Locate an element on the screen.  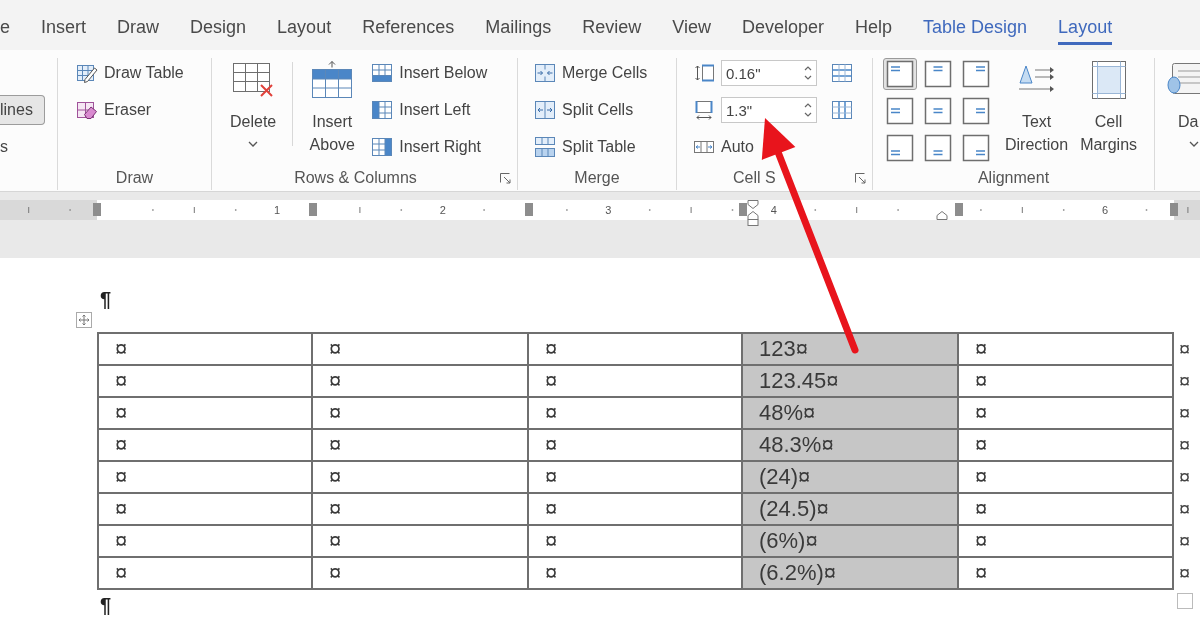
insert-column-right-icon is located at coordinates (382, 147).